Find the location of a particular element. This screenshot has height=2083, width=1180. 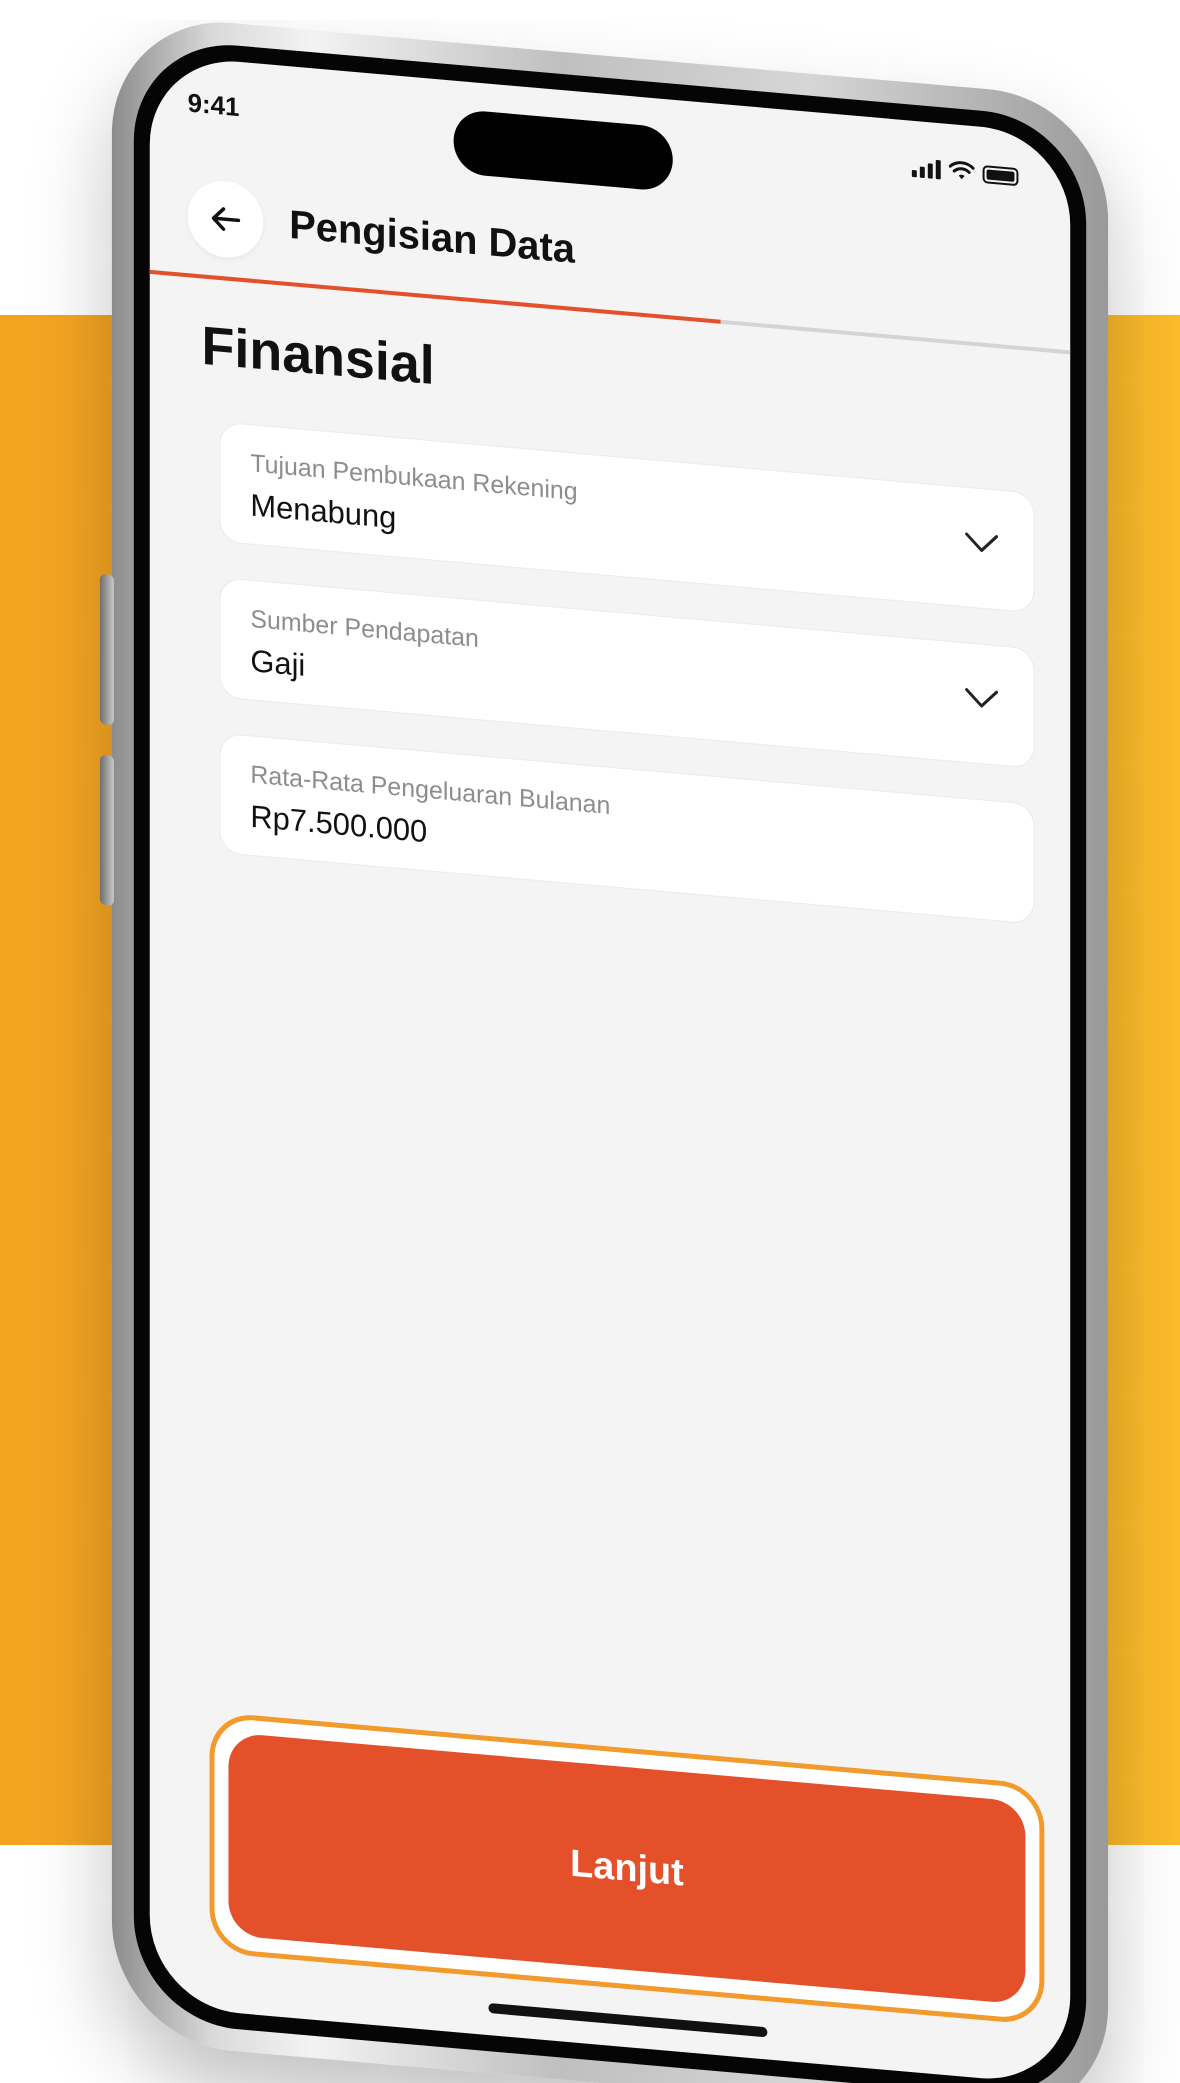

wifi-icon is located at coordinates (961, 170).